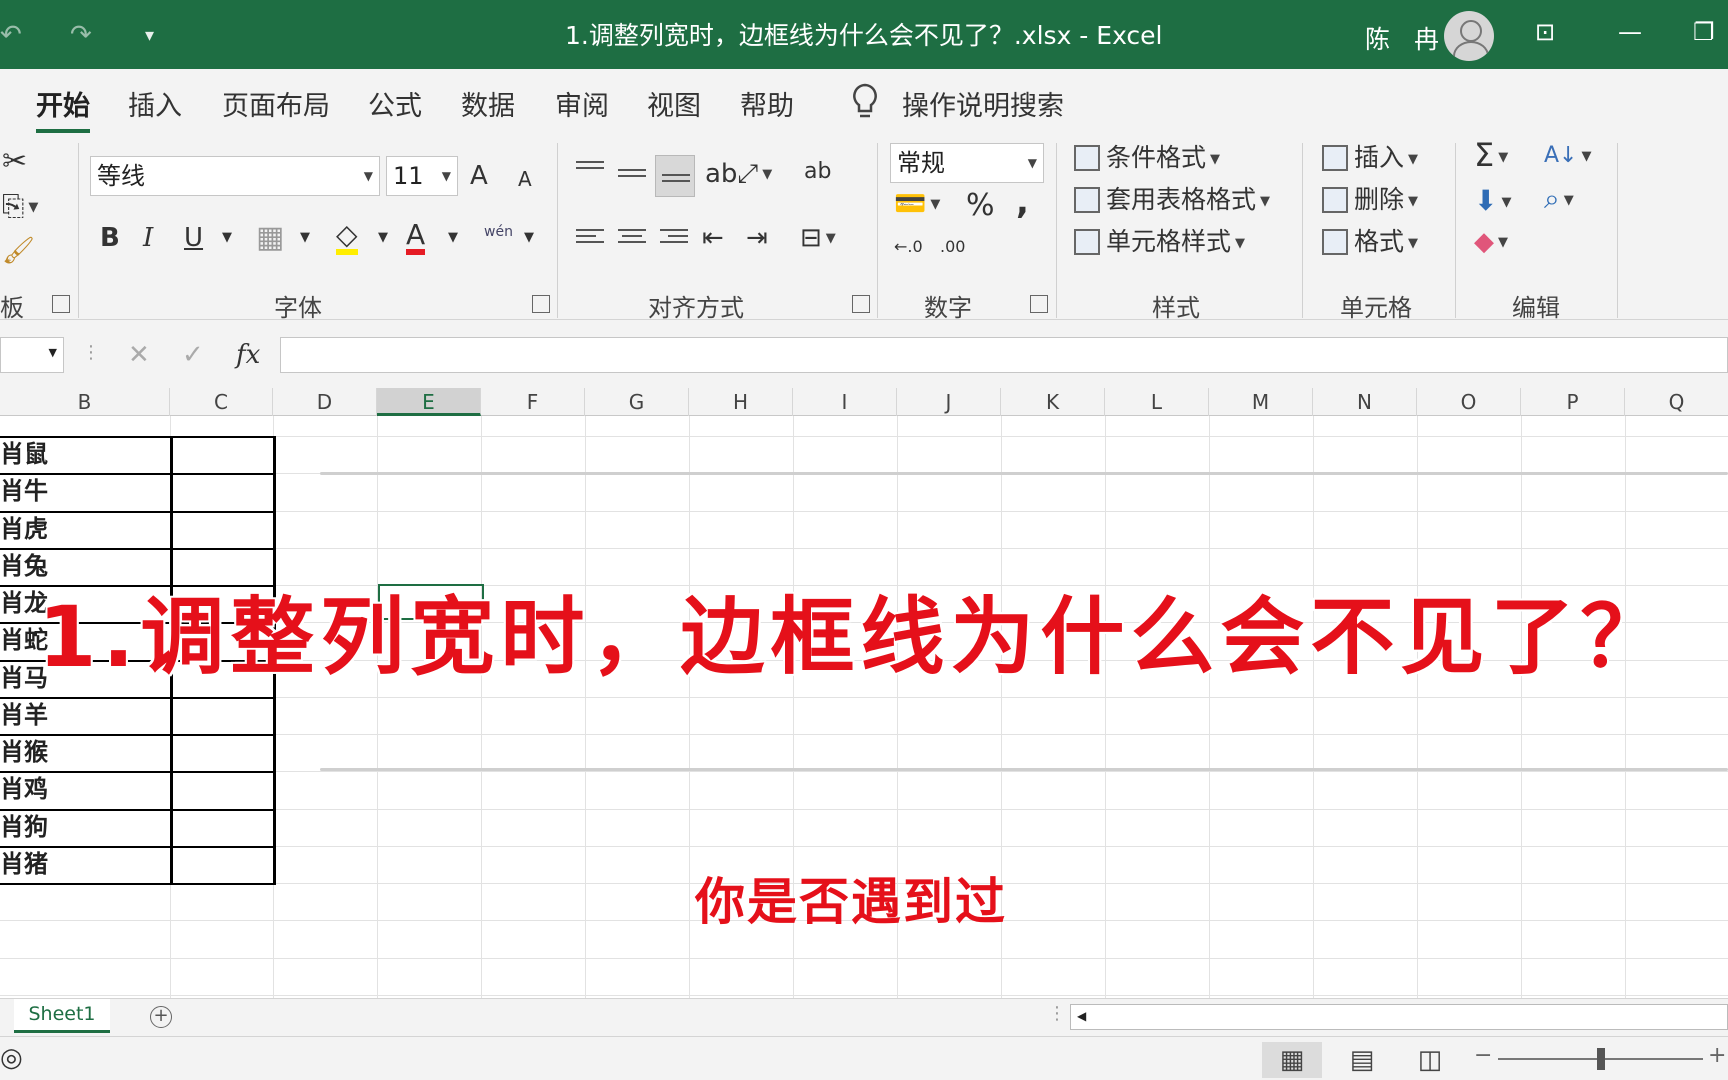  Describe the element at coordinates (1630, 32) in the screenshot. I see `minimize-icon: —` at that location.